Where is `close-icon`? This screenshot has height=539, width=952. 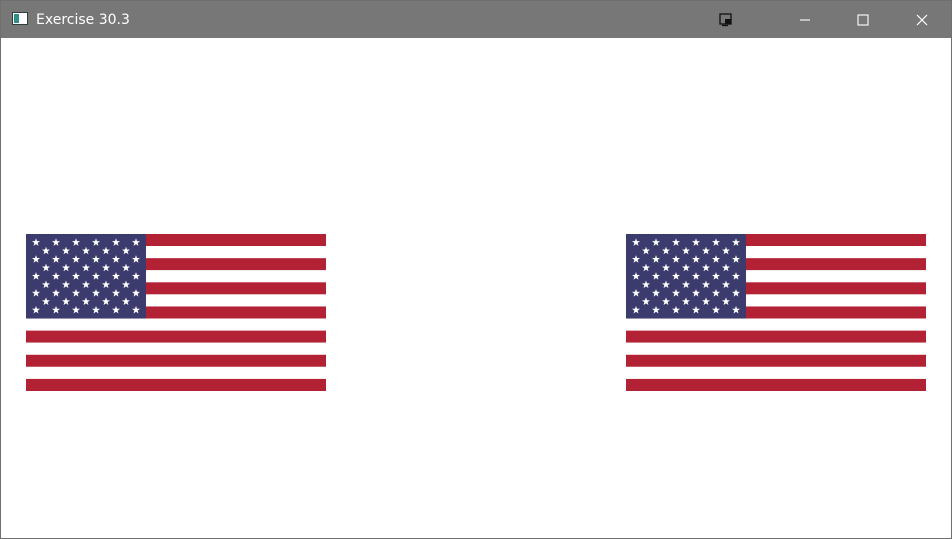 close-icon is located at coordinates (922, 19).